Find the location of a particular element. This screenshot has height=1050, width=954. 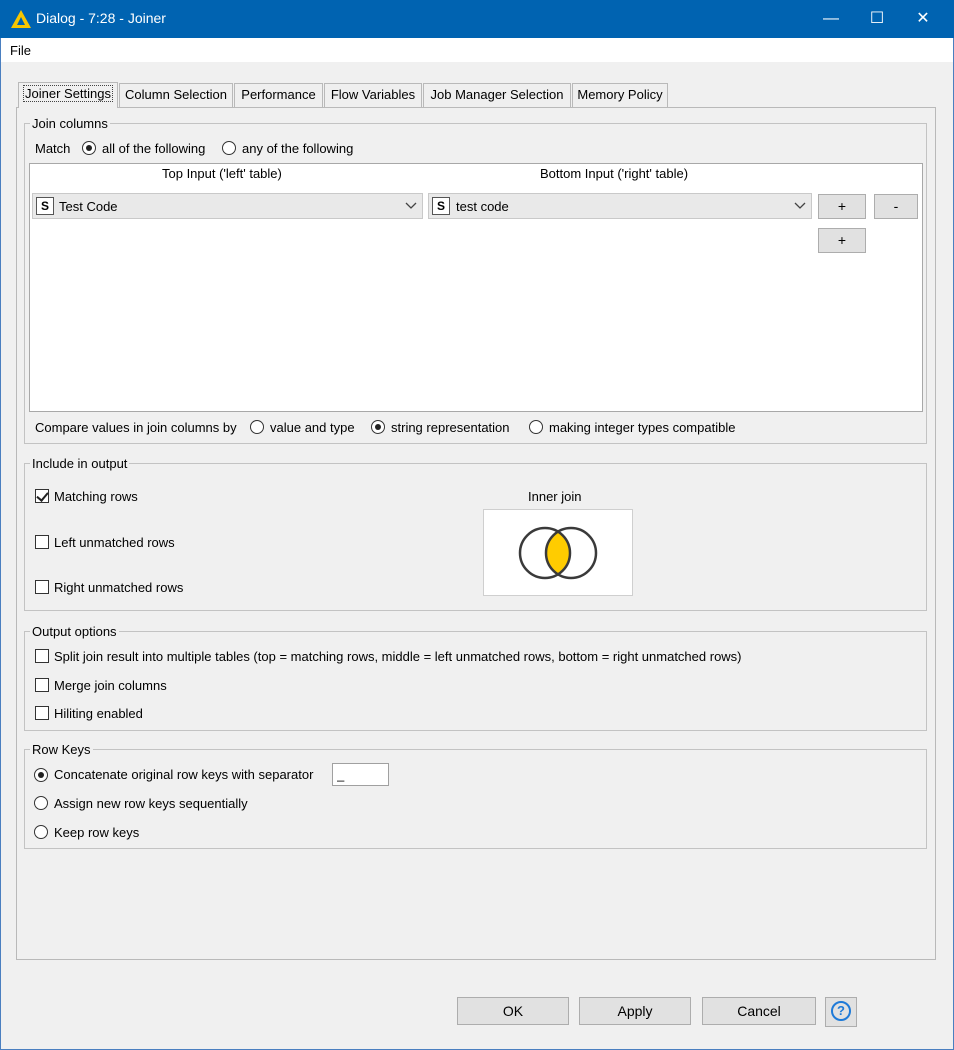

compare-string-label: string representation is located at coordinates (450, 427).